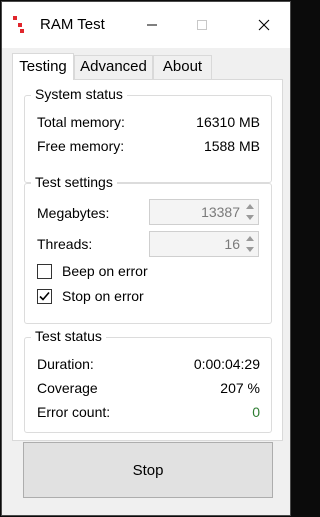 The width and height of the screenshot is (320, 517). What do you see at coordinates (74, 412) in the screenshot?
I see `error-count-label: Error count:` at bounding box center [74, 412].